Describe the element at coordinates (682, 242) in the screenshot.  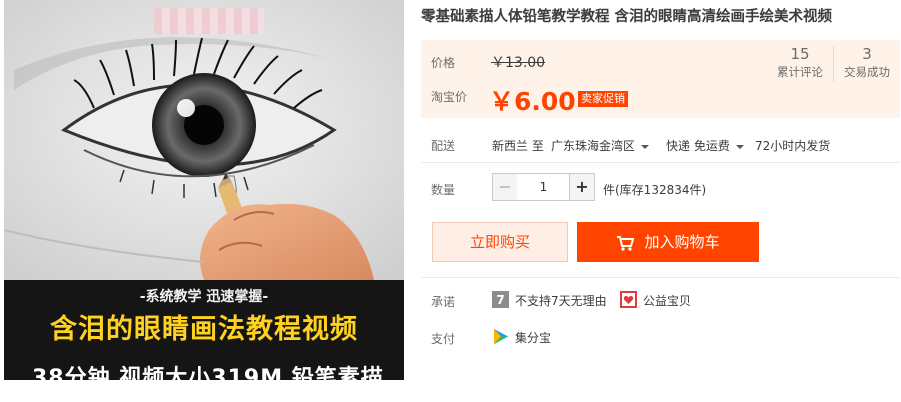
I see `add-to-cart-label: 加入购物车` at that location.